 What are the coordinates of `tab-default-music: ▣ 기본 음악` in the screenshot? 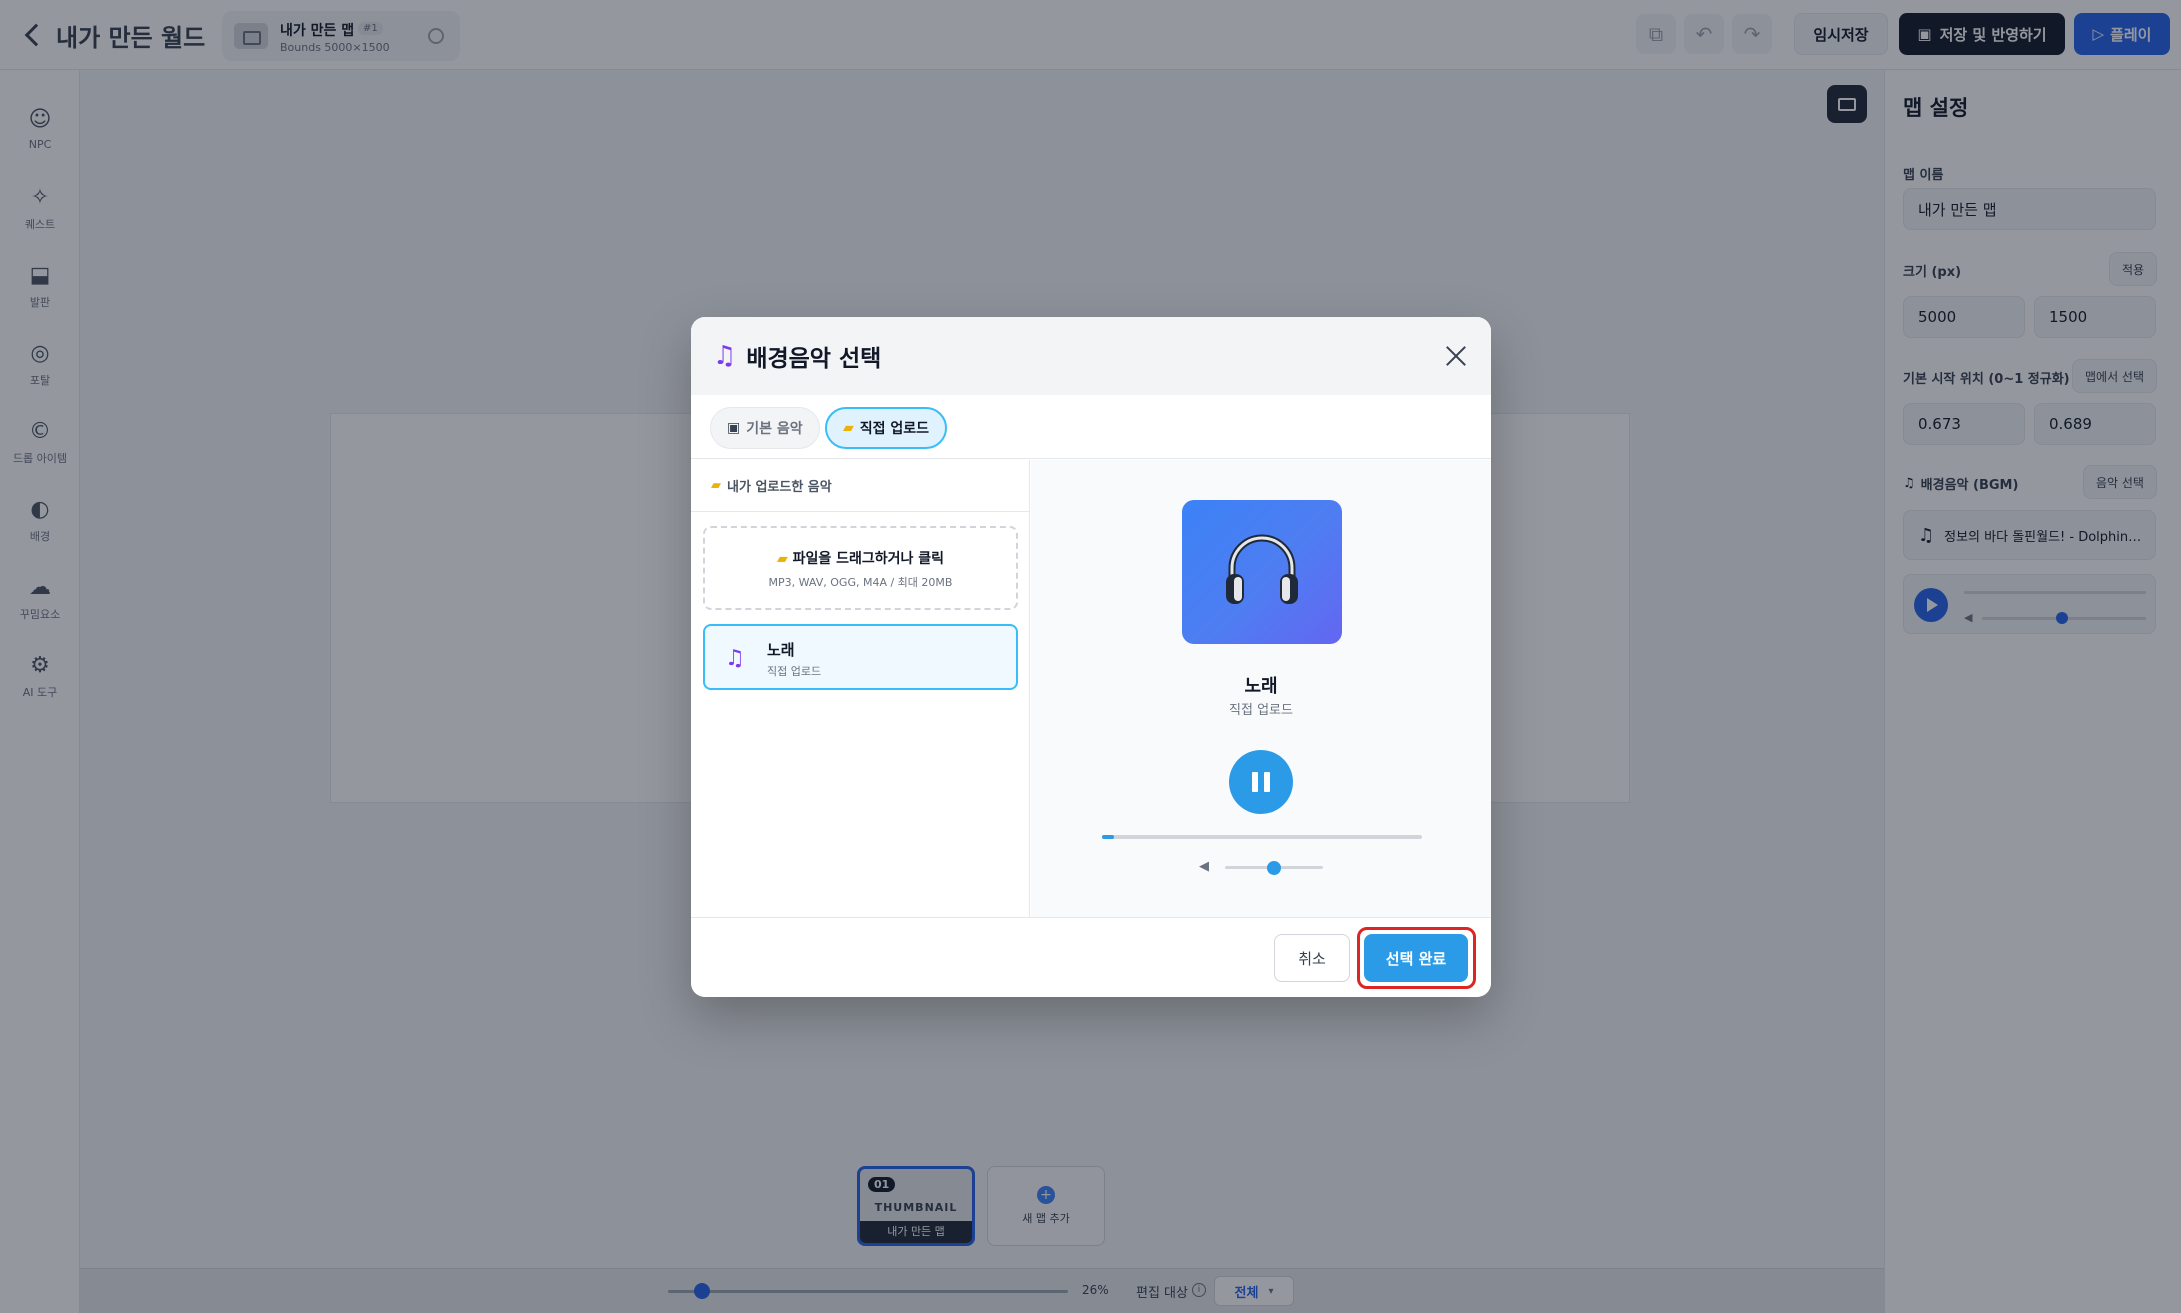 It's located at (765, 428).